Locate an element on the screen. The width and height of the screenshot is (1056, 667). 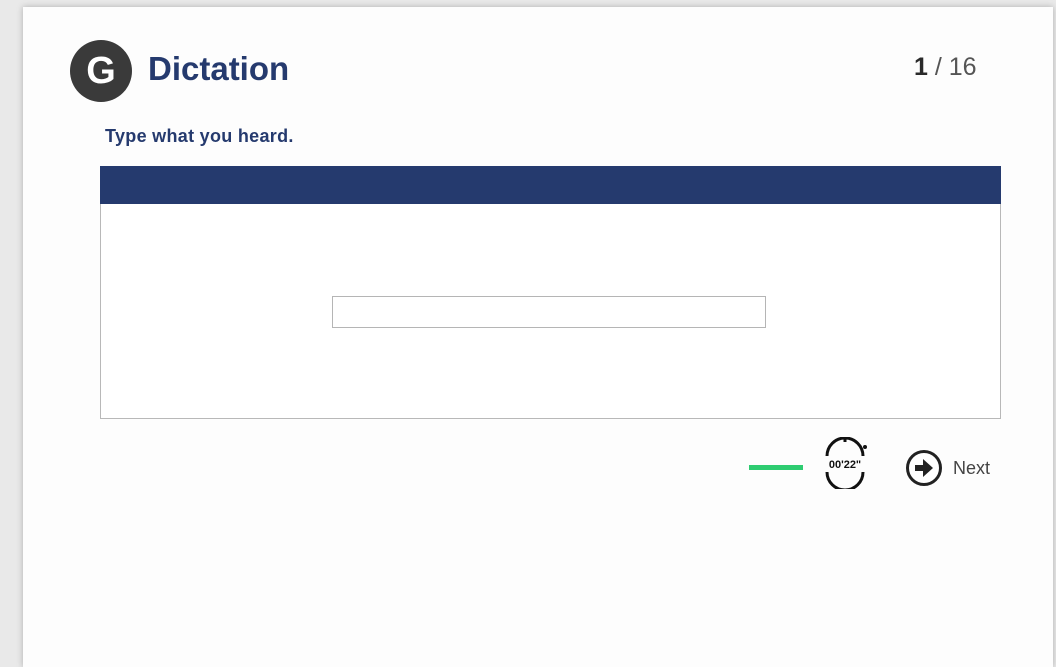
timer: 00'22" is located at coordinates (846, 463).